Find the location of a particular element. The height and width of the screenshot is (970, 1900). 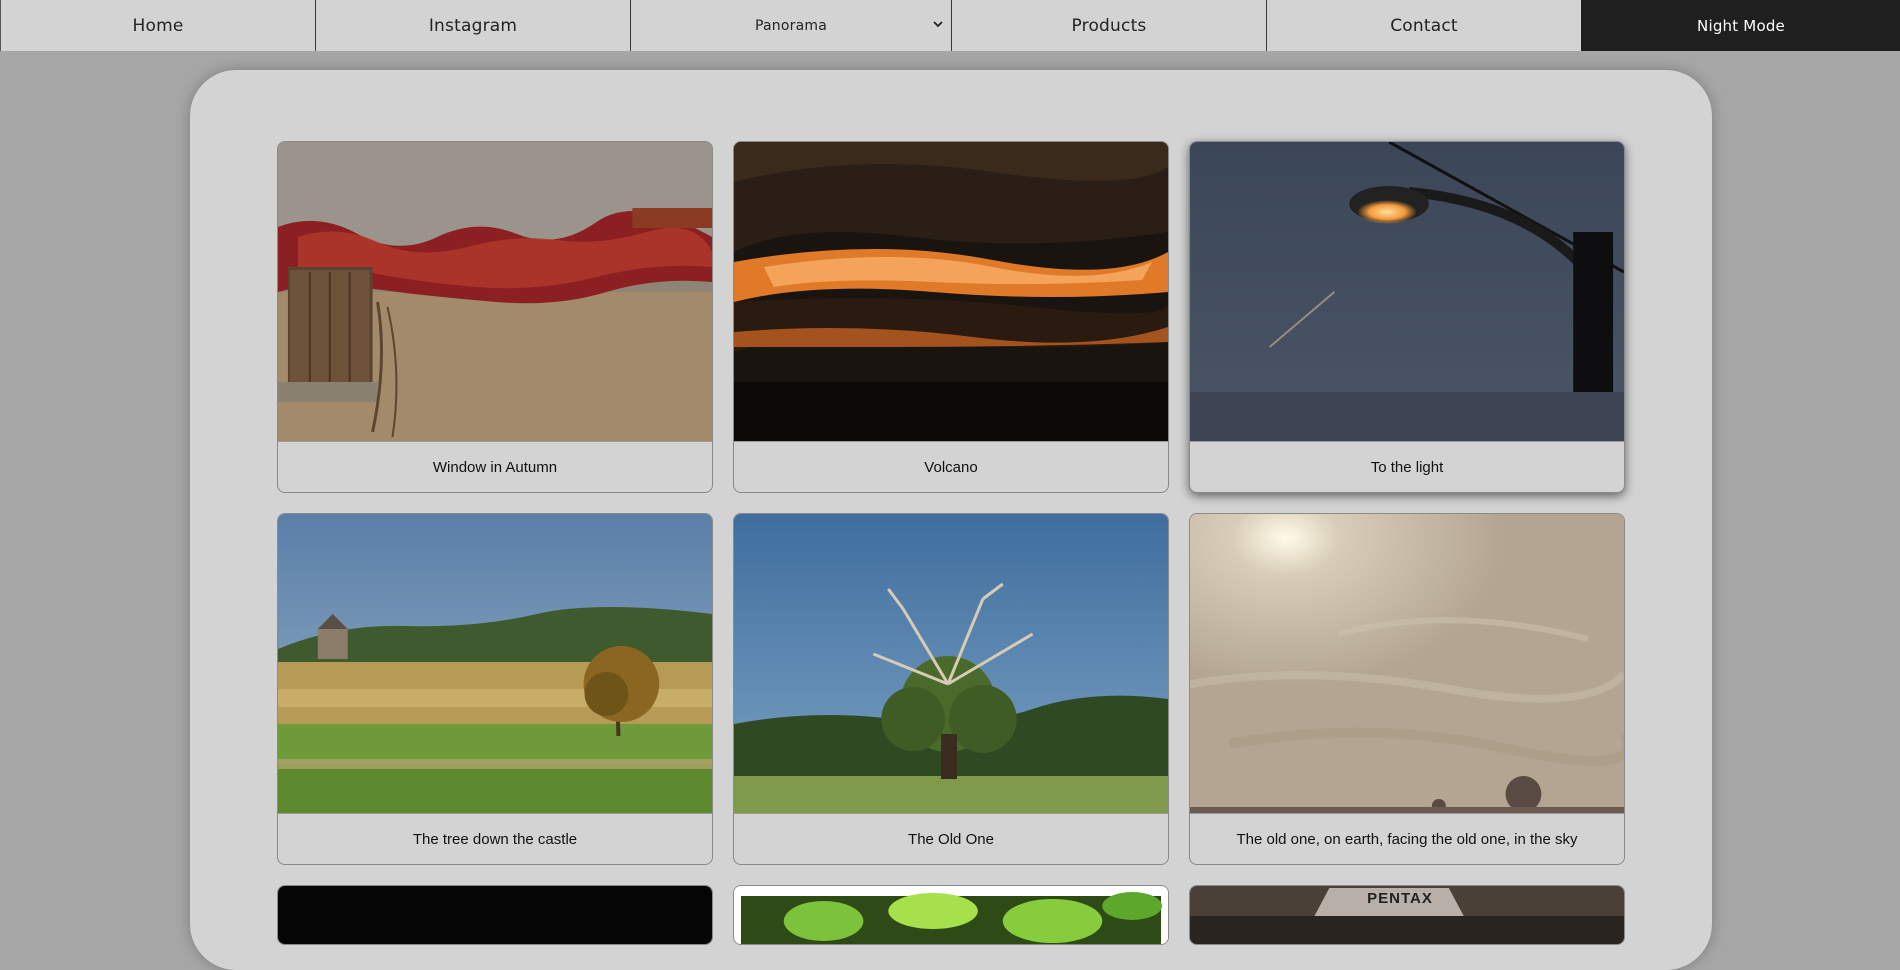

photo-night-sky is located at coordinates (495, 915).